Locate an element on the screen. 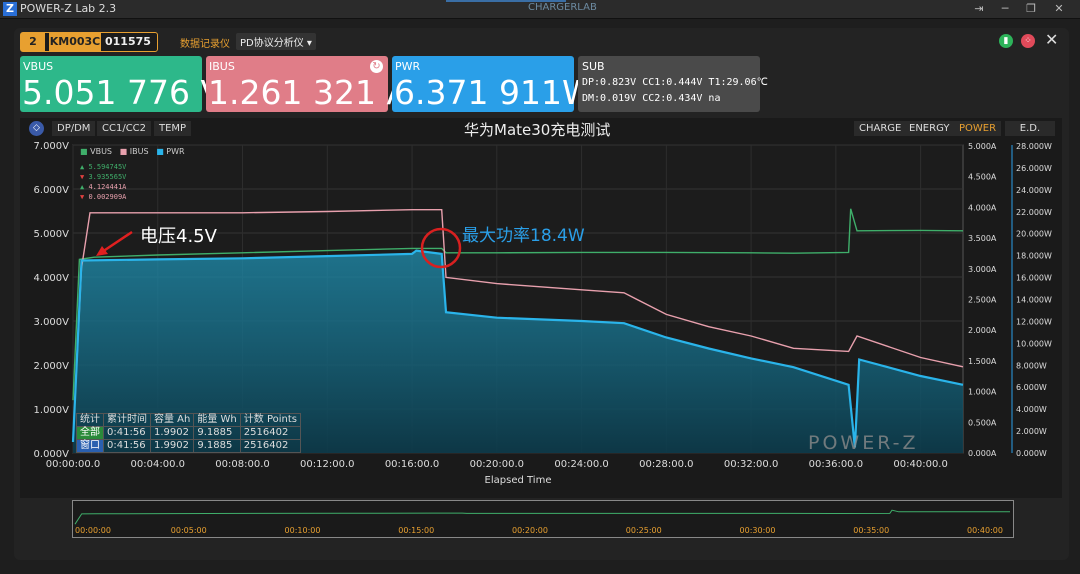 The image size is (1080, 574). close-panel-icon: ✕ is located at coordinates (1051, 39).